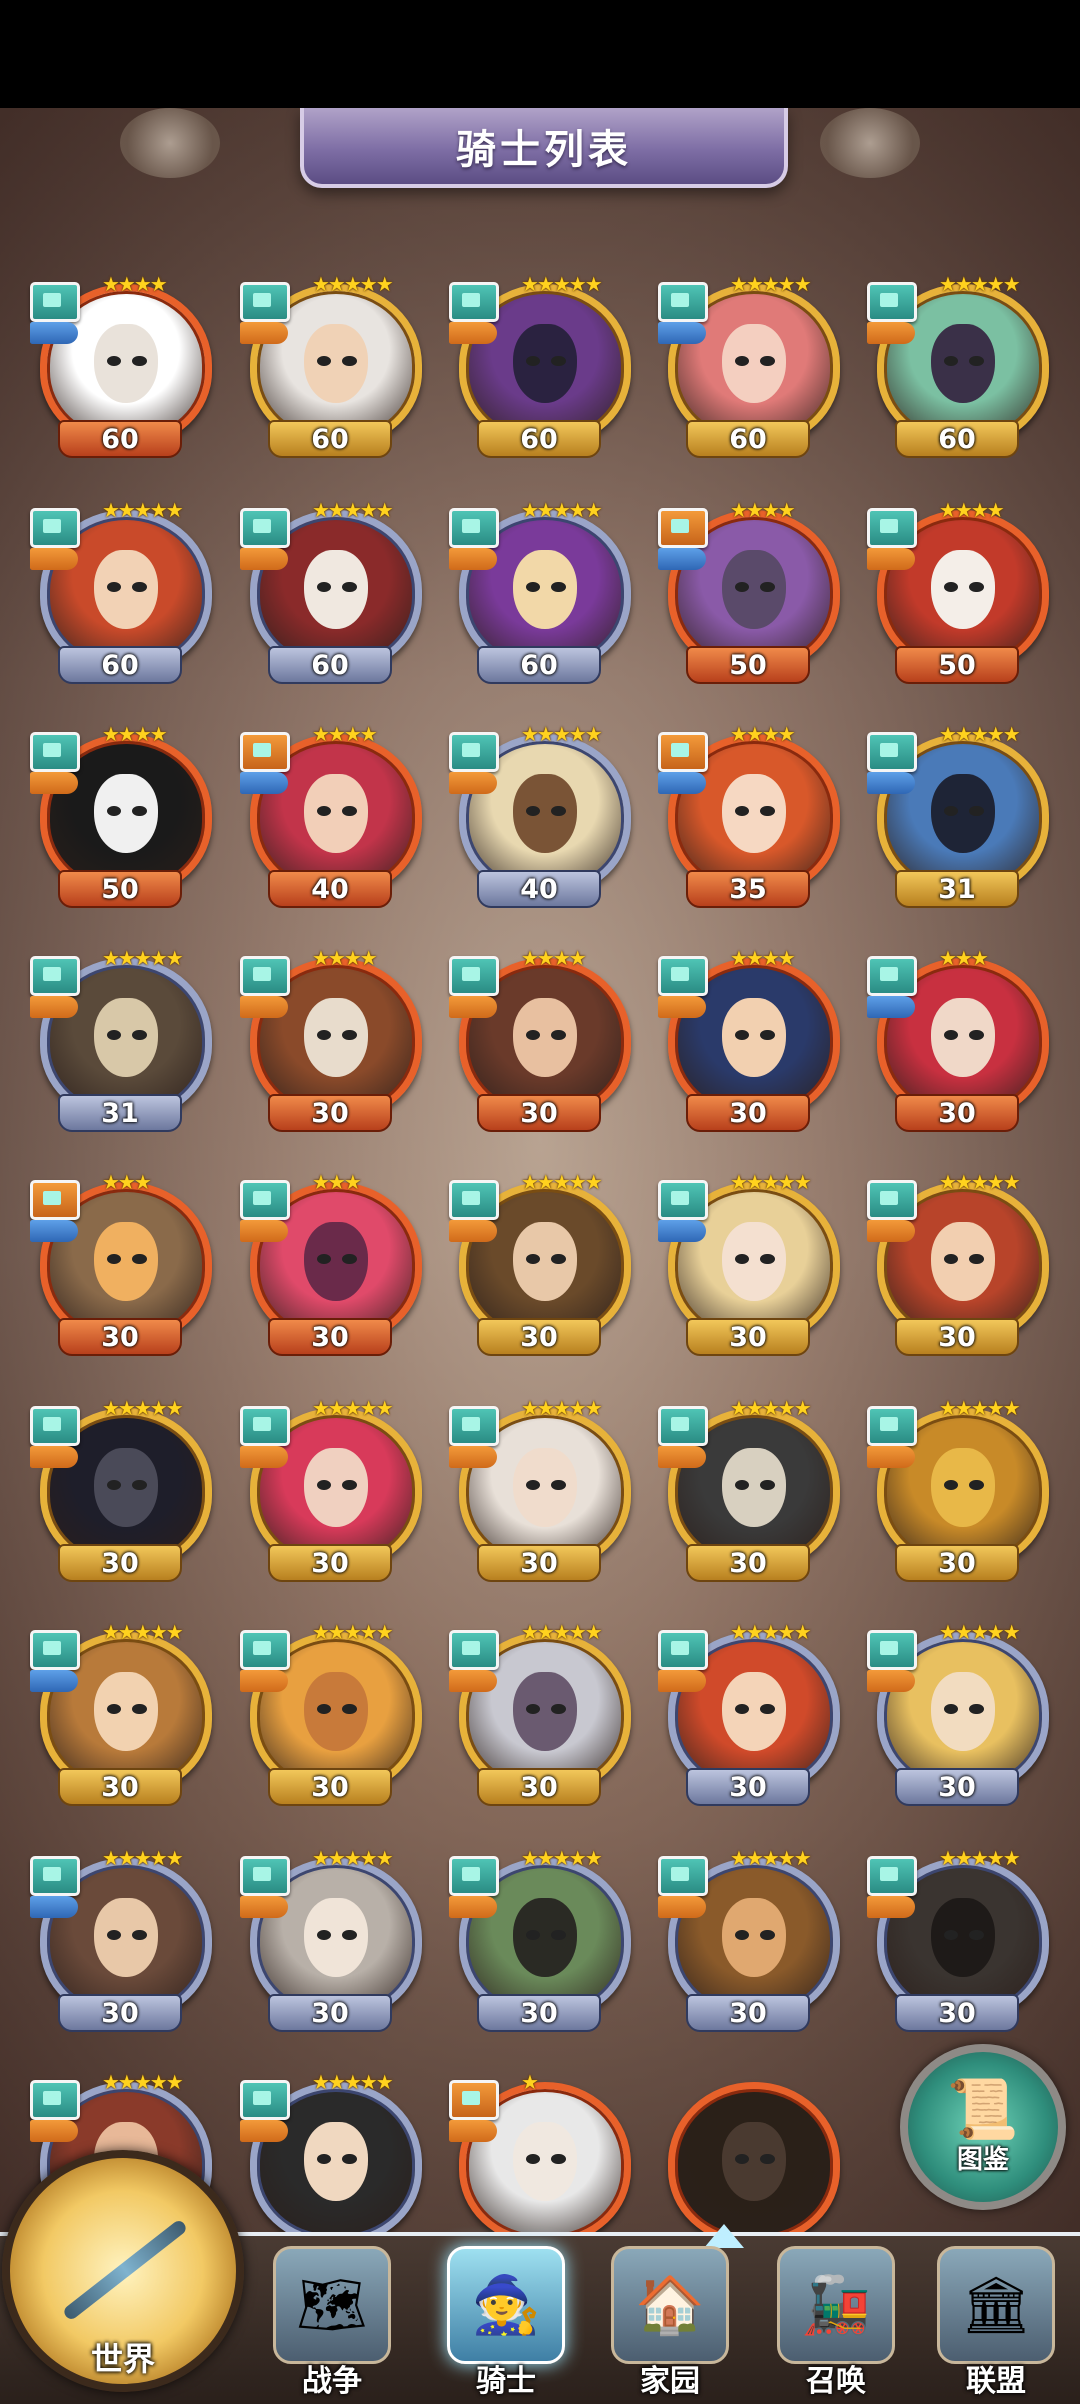 The height and width of the screenshot is (2404, 1080). What do you see at coordinates (836, 2320) in the screenshot?
I see `nav-summon: 🚂 召唤` at bounding box center [836, 2320].